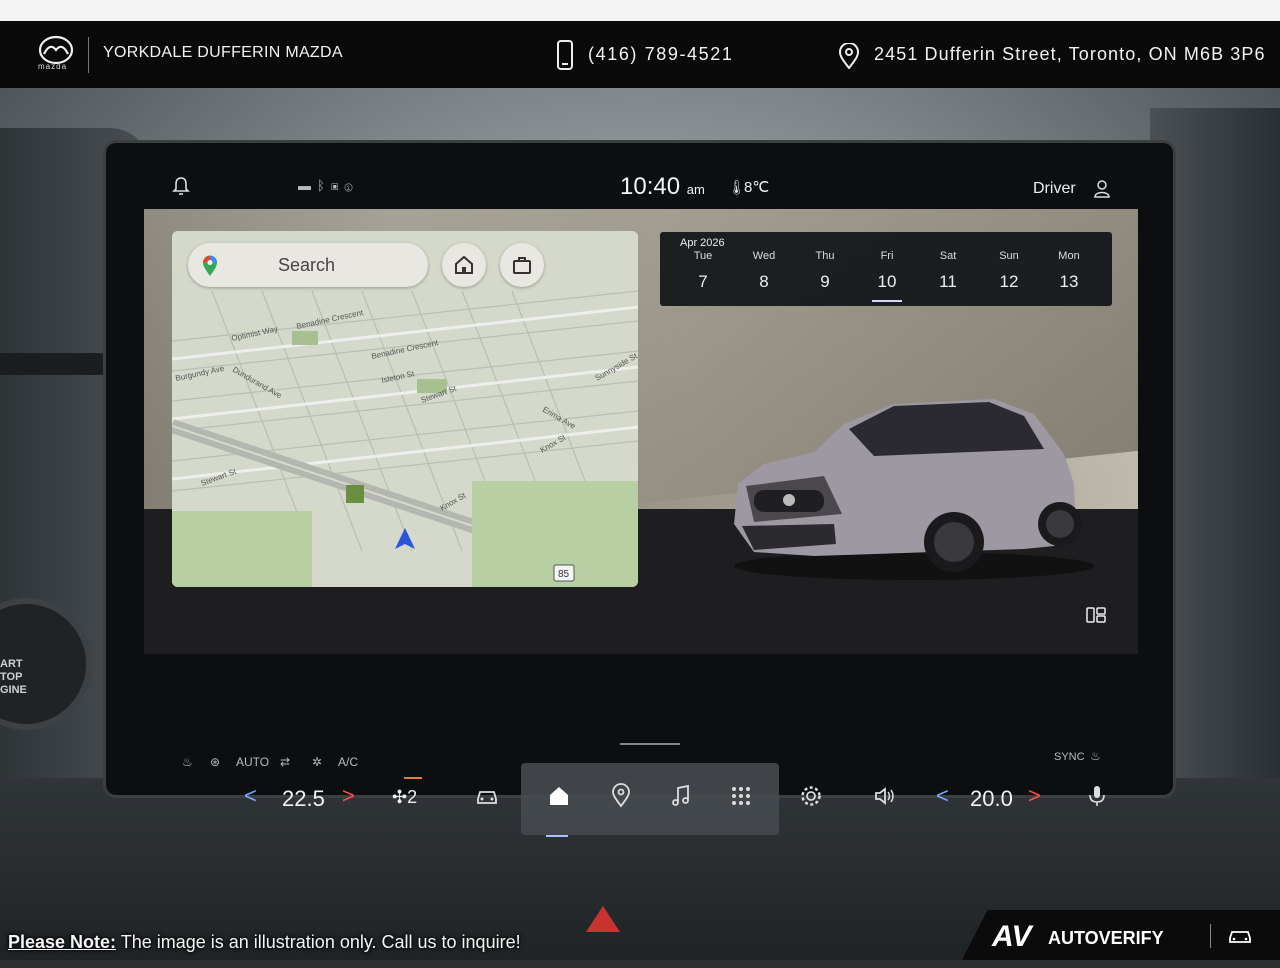 The width and height of the screenshot is (1280, 968). Describe the element at coordinates (348, 796) in the screenshot. I see `left-temp-up-button: >` at that location.